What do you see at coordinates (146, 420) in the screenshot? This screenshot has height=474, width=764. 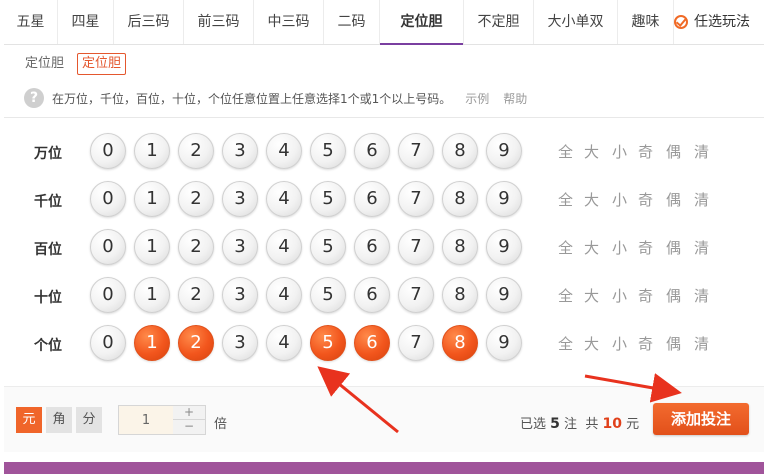 I see `multiplier-input` at bounding box center [146, 420].